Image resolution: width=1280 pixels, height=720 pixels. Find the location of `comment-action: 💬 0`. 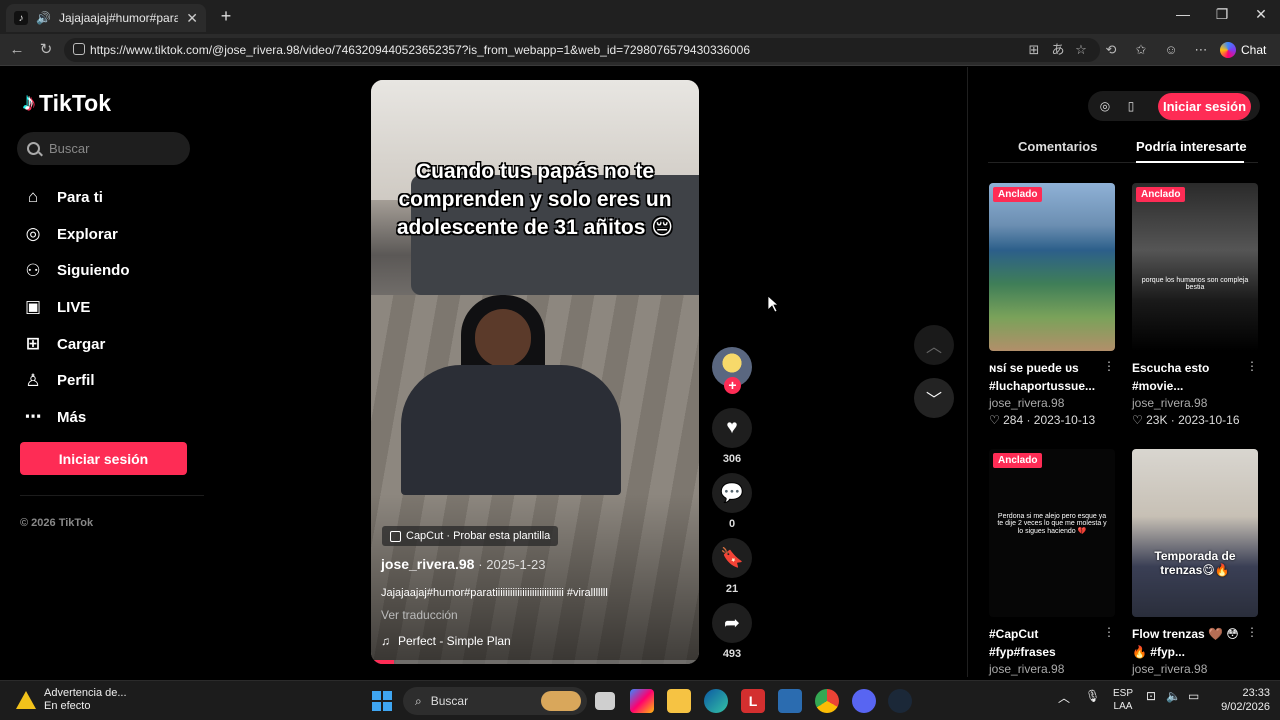

comment-action: 💬 0 is located at coordinates (732, 501).